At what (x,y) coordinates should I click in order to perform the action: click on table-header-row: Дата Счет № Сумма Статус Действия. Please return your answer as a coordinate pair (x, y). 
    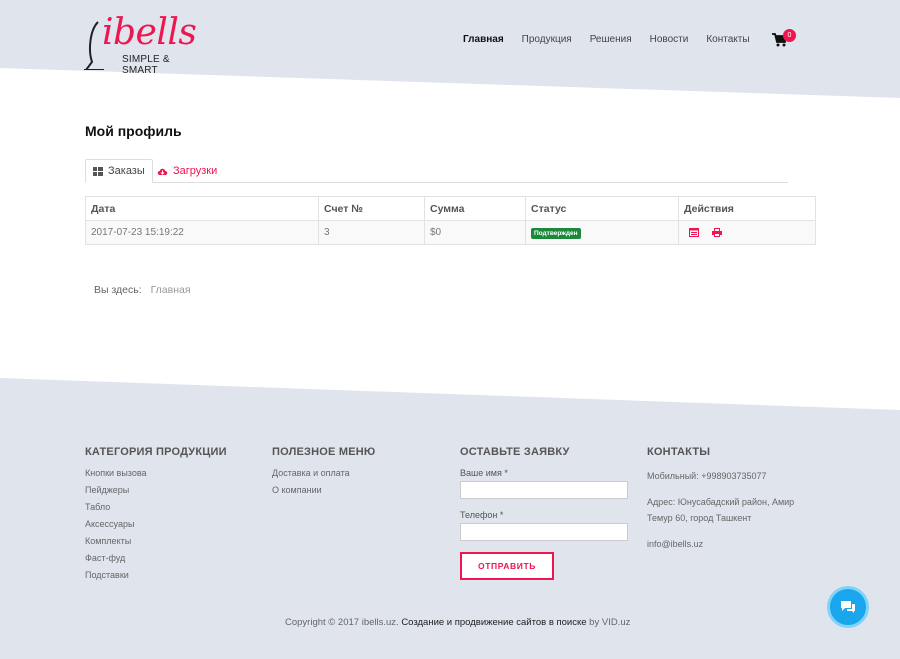
    Looking at the image, I should click on (450, 208).